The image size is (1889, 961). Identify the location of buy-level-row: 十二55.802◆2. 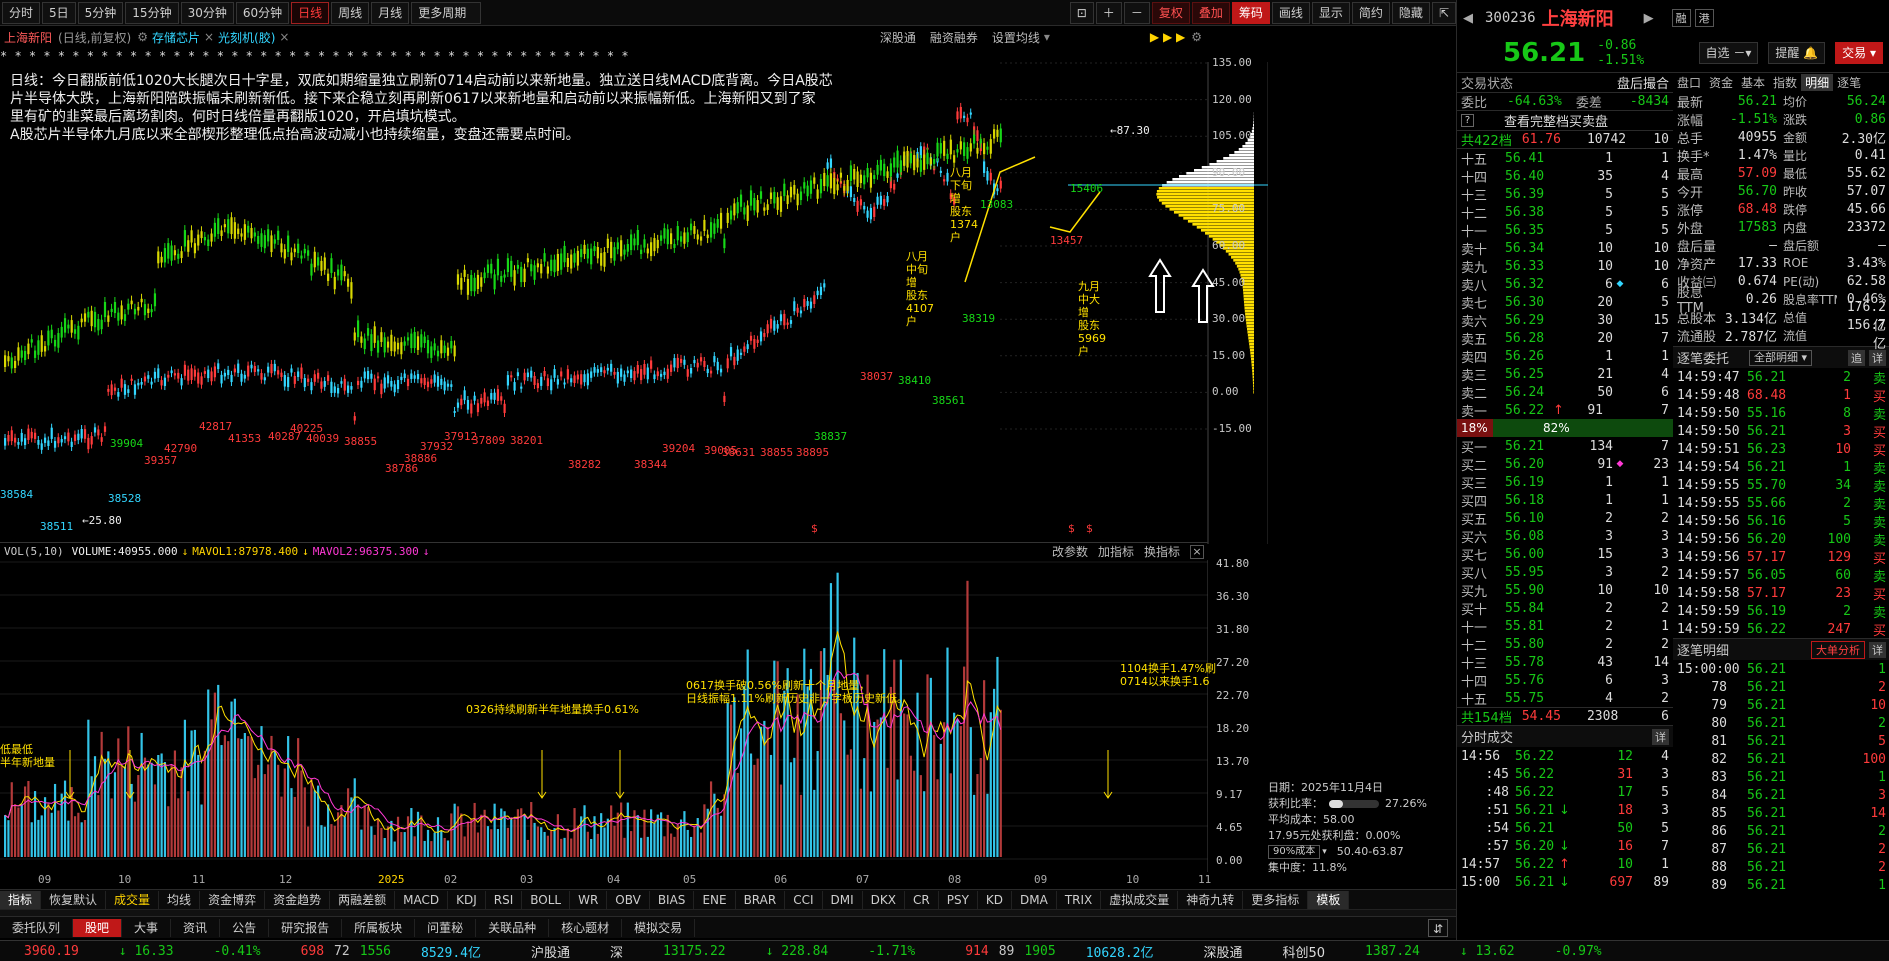
(1565, 644).